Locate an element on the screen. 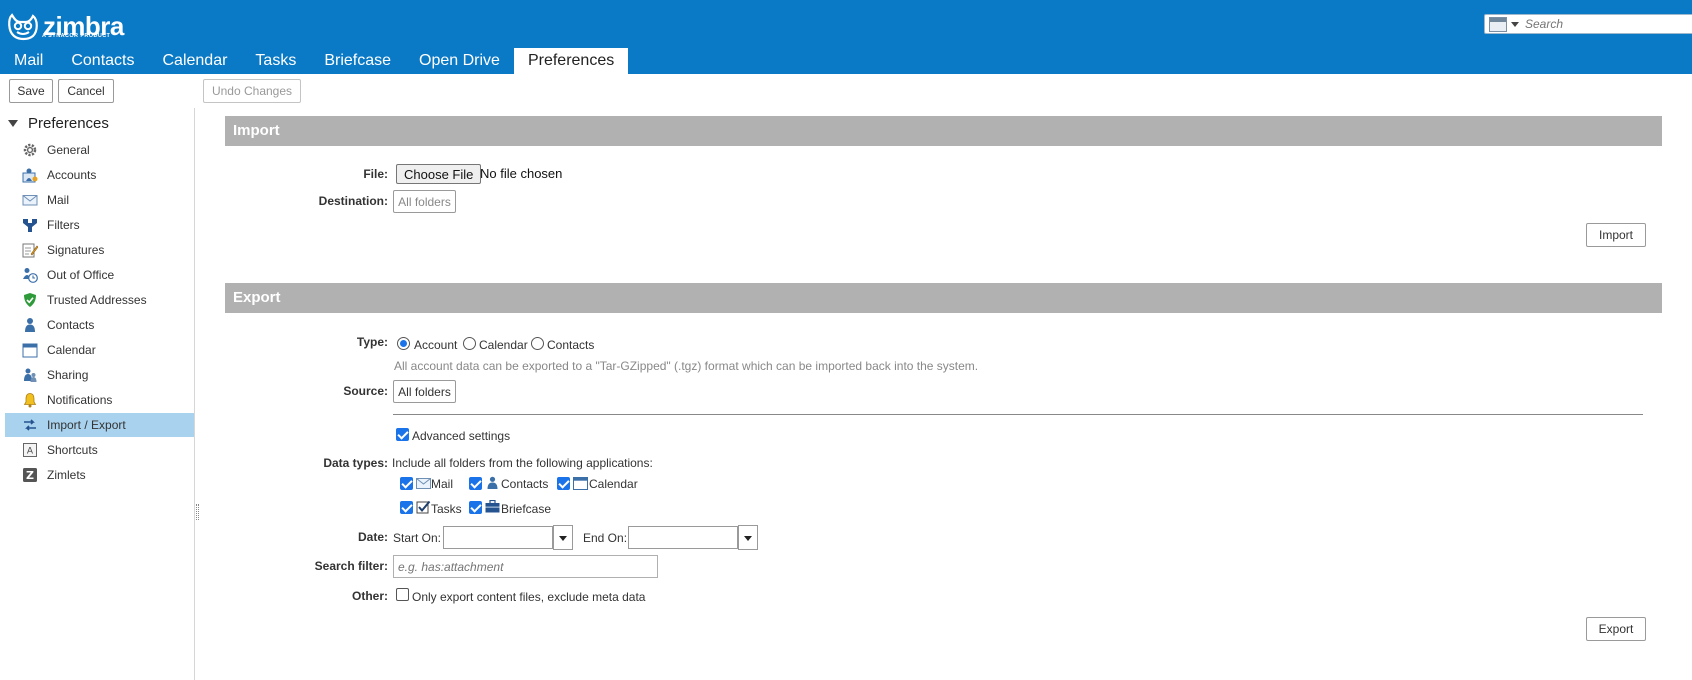 The image size is (1692, 680). zimbra-logo-icon is located at coordinates (23, 27).